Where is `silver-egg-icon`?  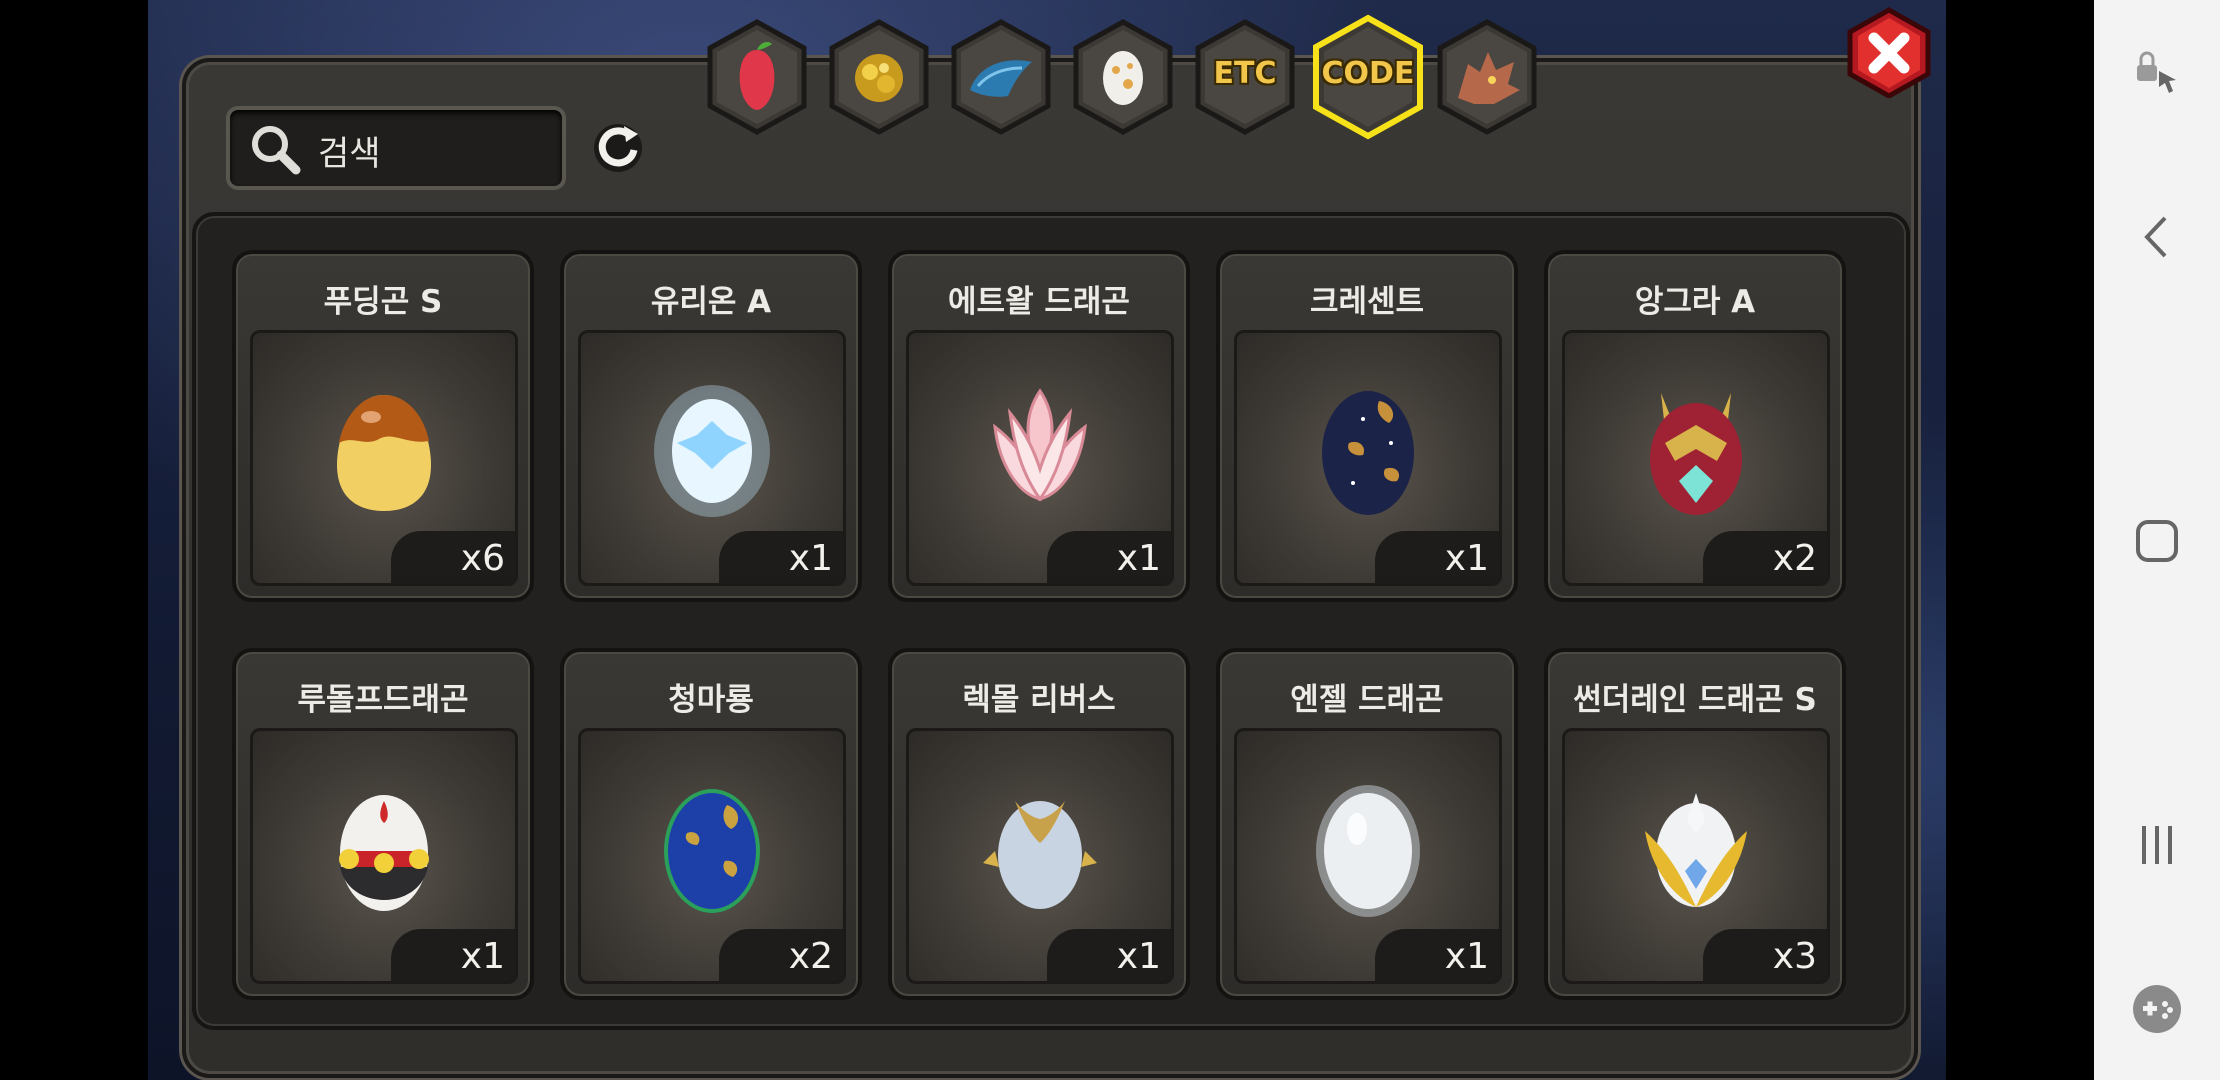 silver-egg-icon is located at coordinates (1040, 855).